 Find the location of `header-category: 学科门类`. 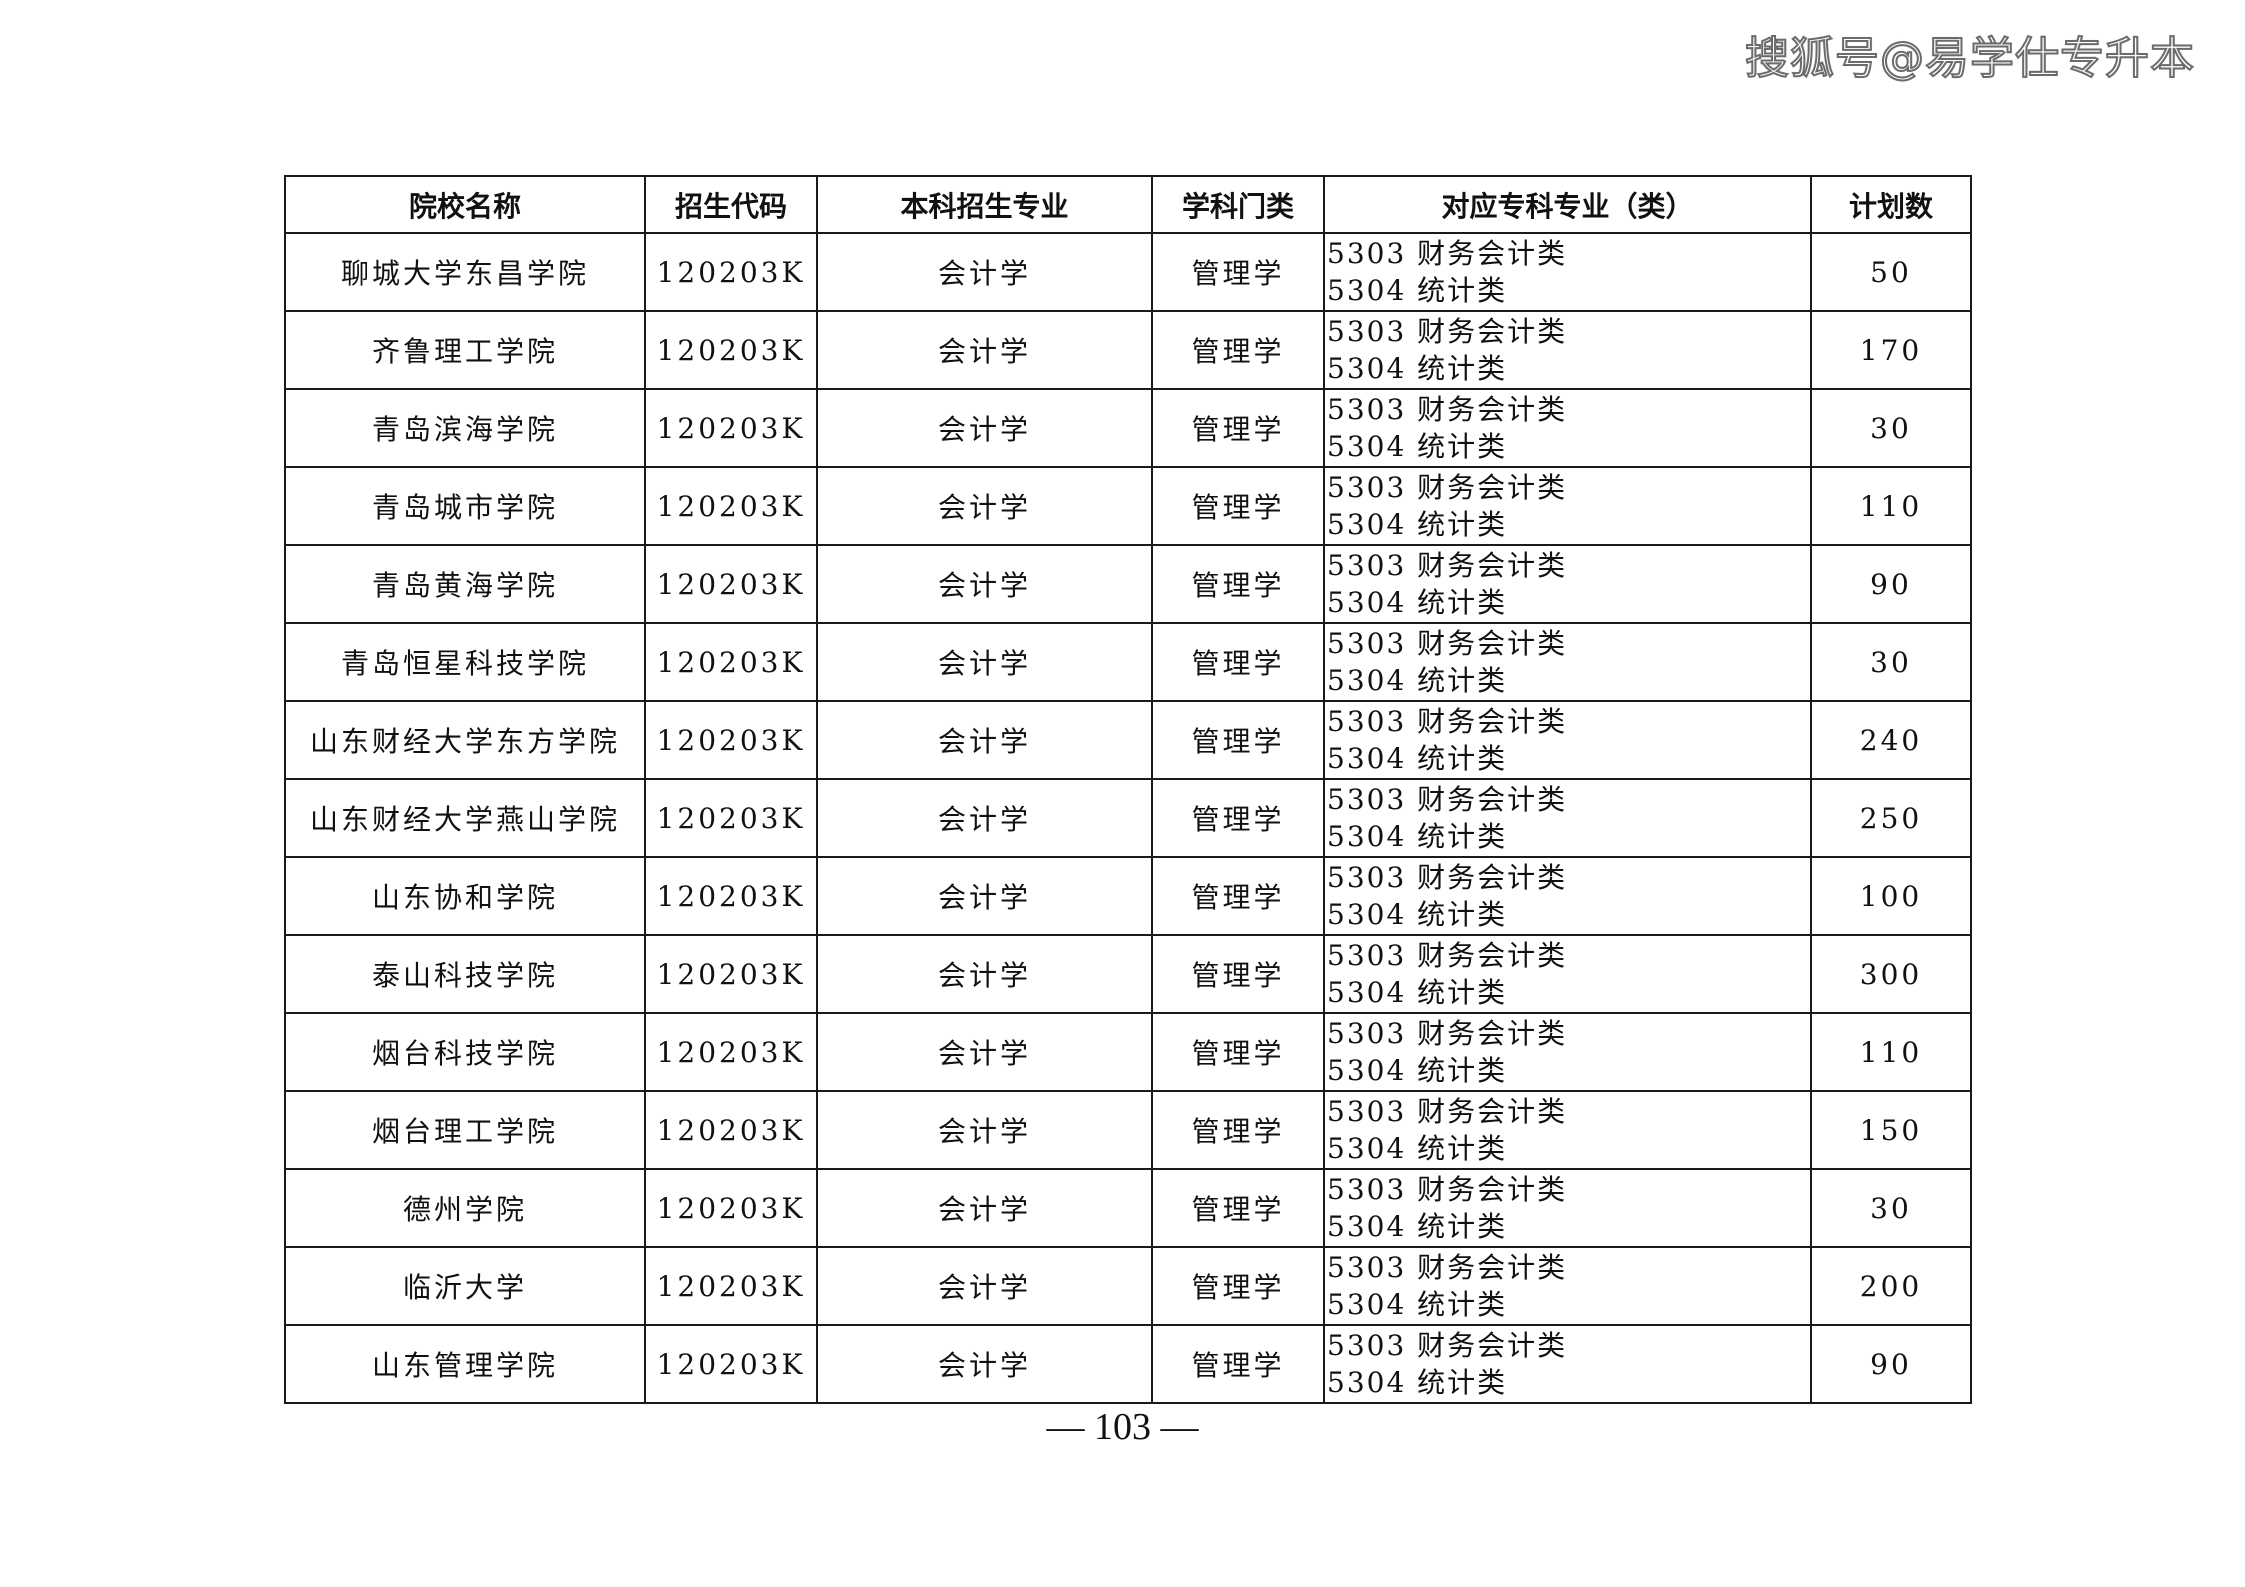

header-category: 学科门类 is located at coordinates (1238, 204).